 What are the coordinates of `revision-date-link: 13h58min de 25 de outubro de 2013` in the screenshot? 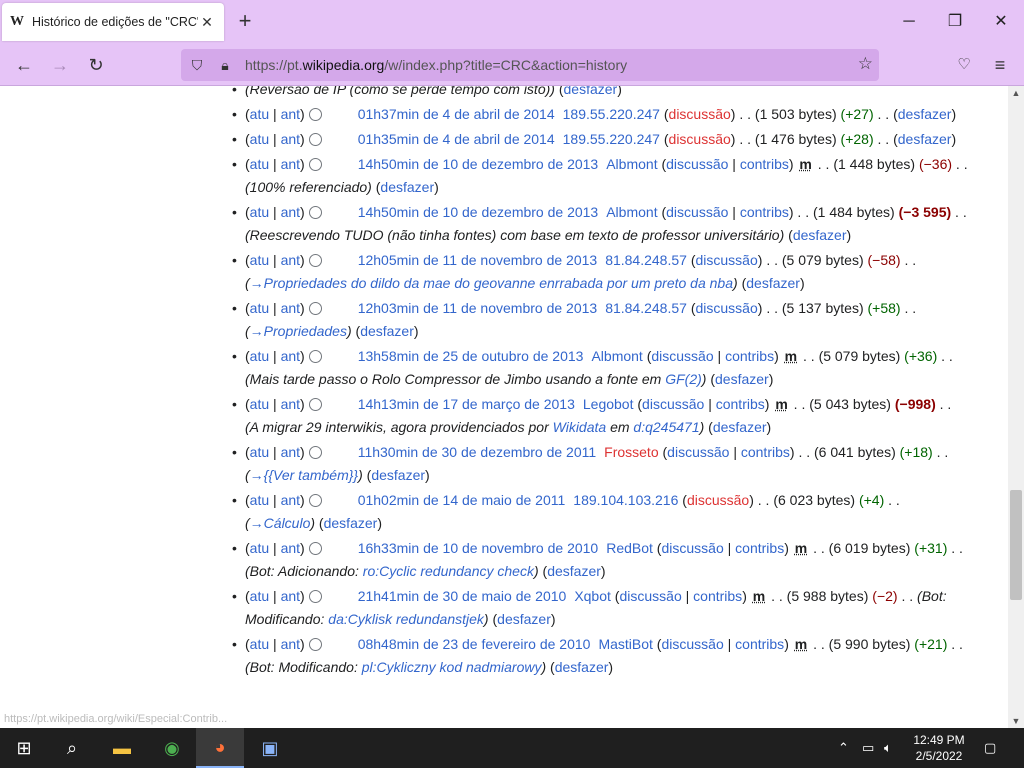 It's located at (471, 356).